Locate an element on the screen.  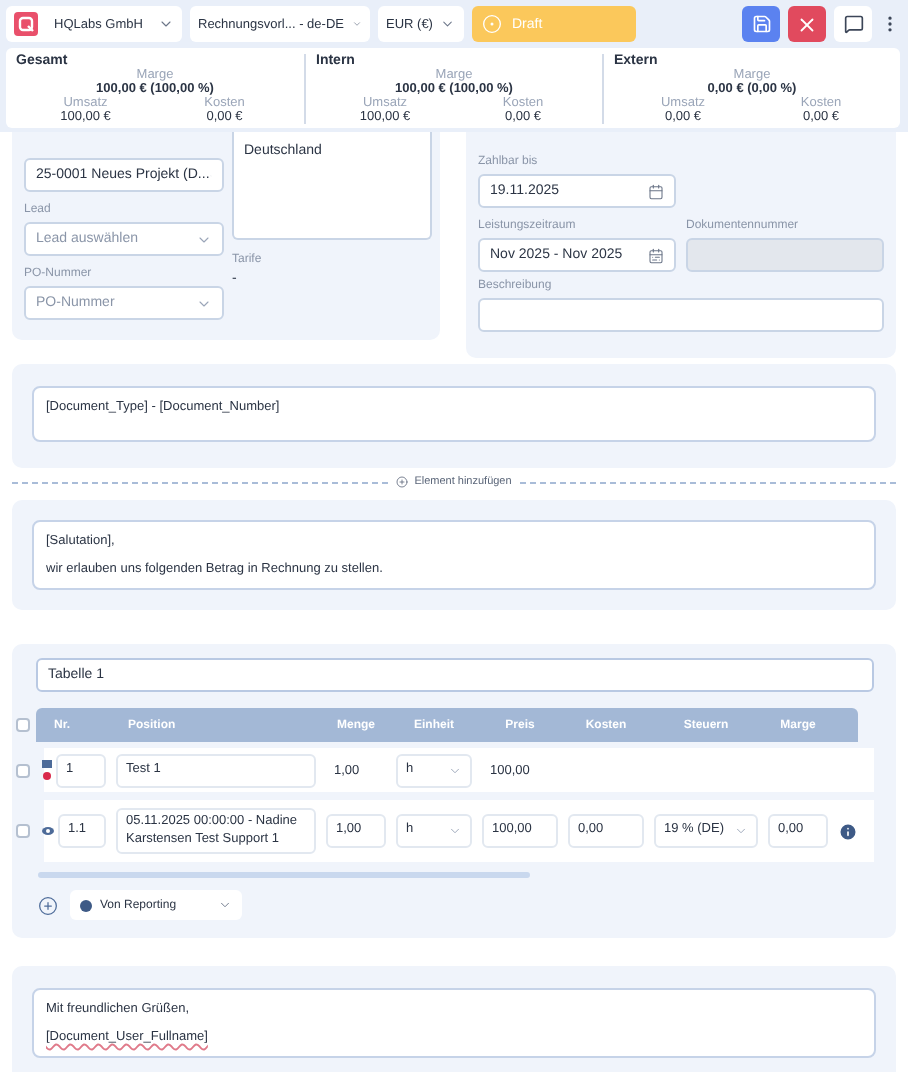
comment-button is located at coordinates (853, 24).